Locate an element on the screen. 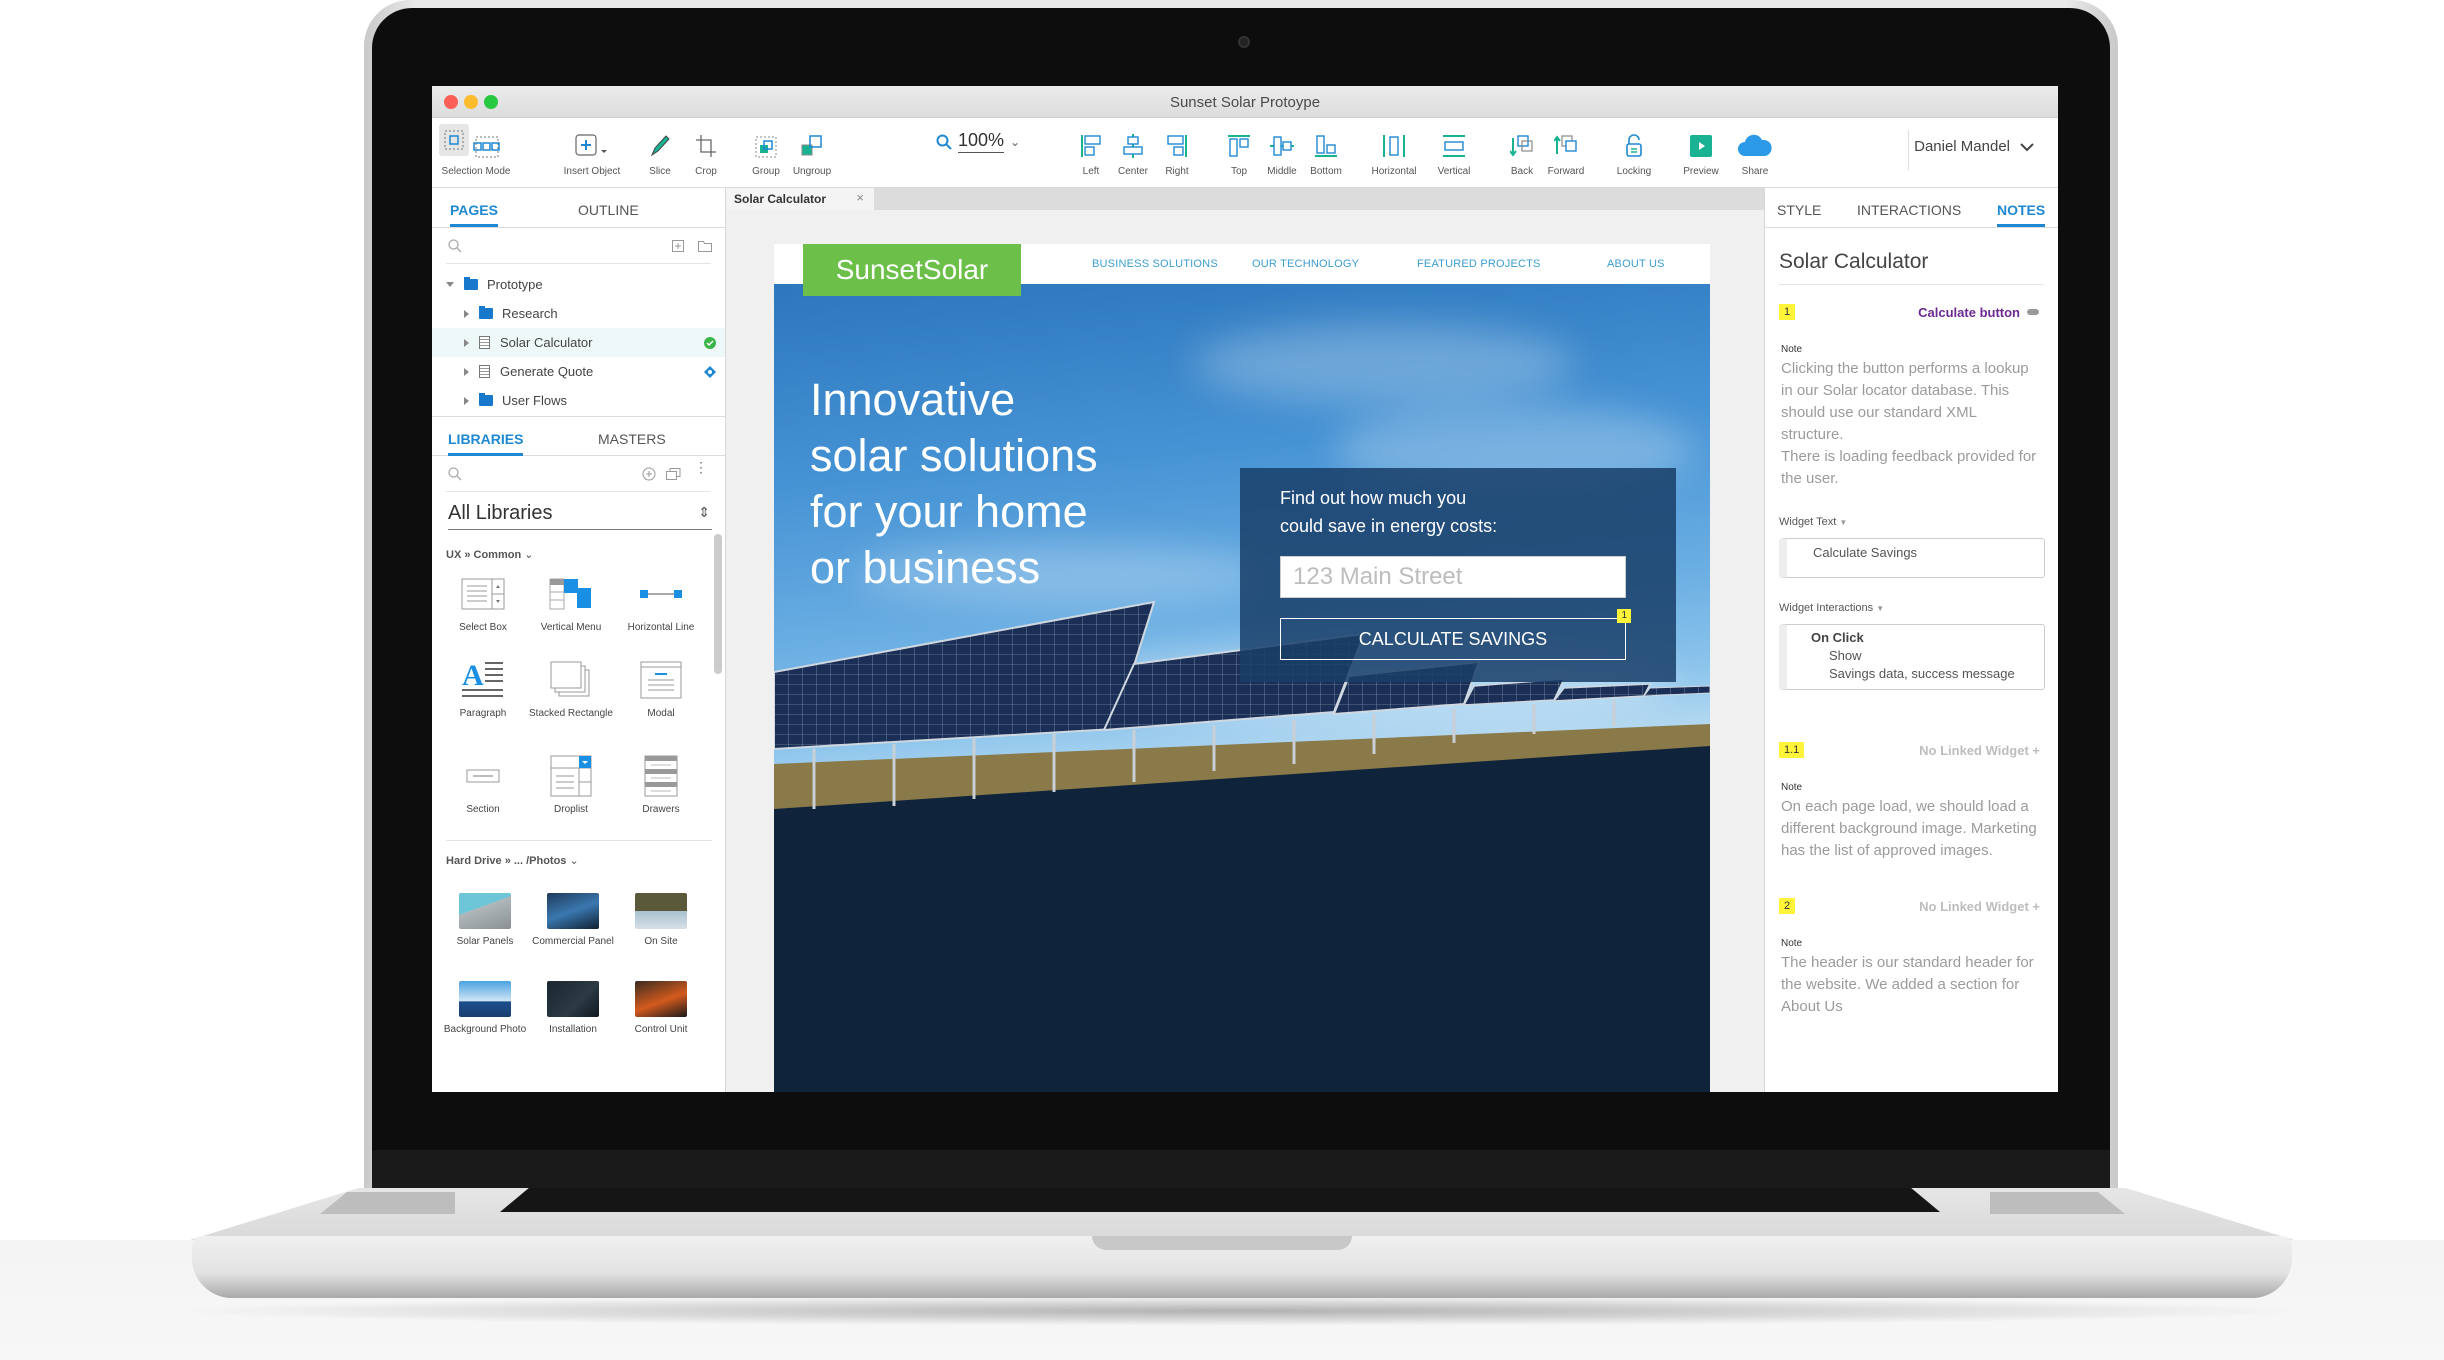 Image resolution: width=2444 pixels, height=1360 pixels. add-library-icon is located at coordinates (649, 474).